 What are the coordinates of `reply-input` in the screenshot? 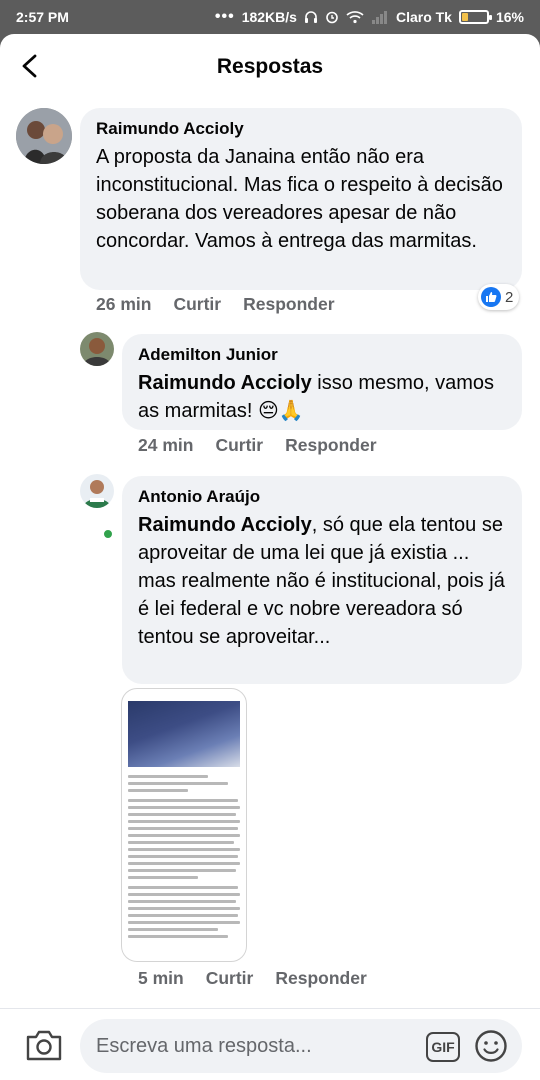 It's located at (256, 1046).